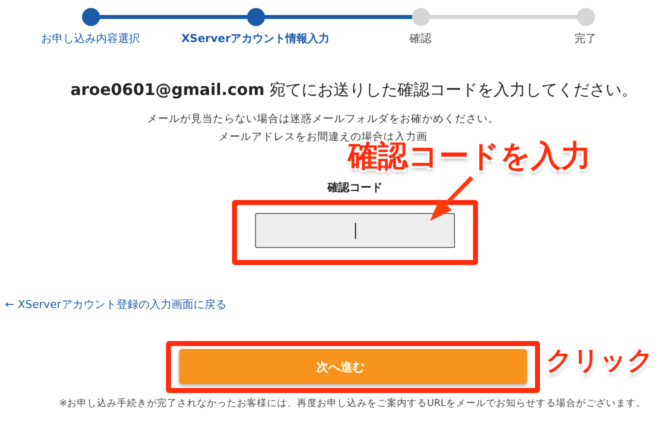 The width and height of the screenshot is (668, 433). Describe the element at coordinates (421, 39) in the screenshot. I see `step-label: 確認` at that location.